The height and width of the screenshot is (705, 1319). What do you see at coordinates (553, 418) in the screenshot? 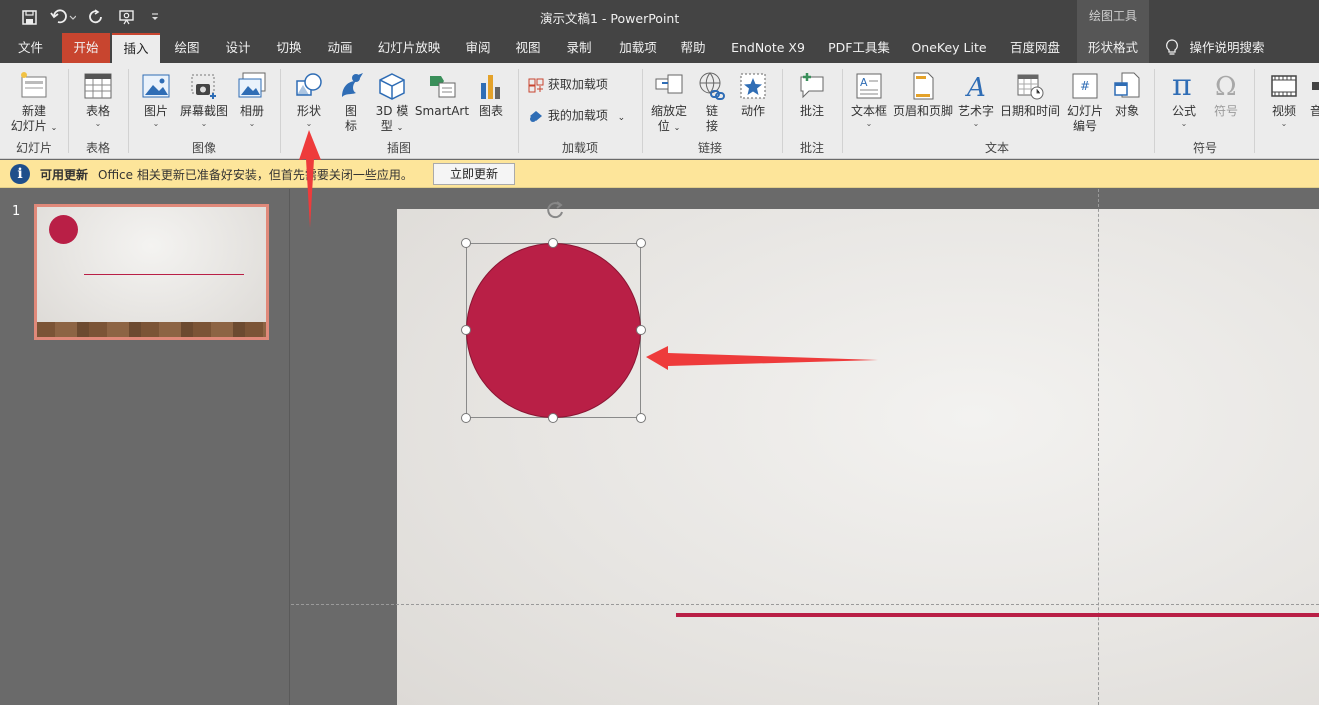
I see `resize-handle-bottom` at bounding box center [553, 418].